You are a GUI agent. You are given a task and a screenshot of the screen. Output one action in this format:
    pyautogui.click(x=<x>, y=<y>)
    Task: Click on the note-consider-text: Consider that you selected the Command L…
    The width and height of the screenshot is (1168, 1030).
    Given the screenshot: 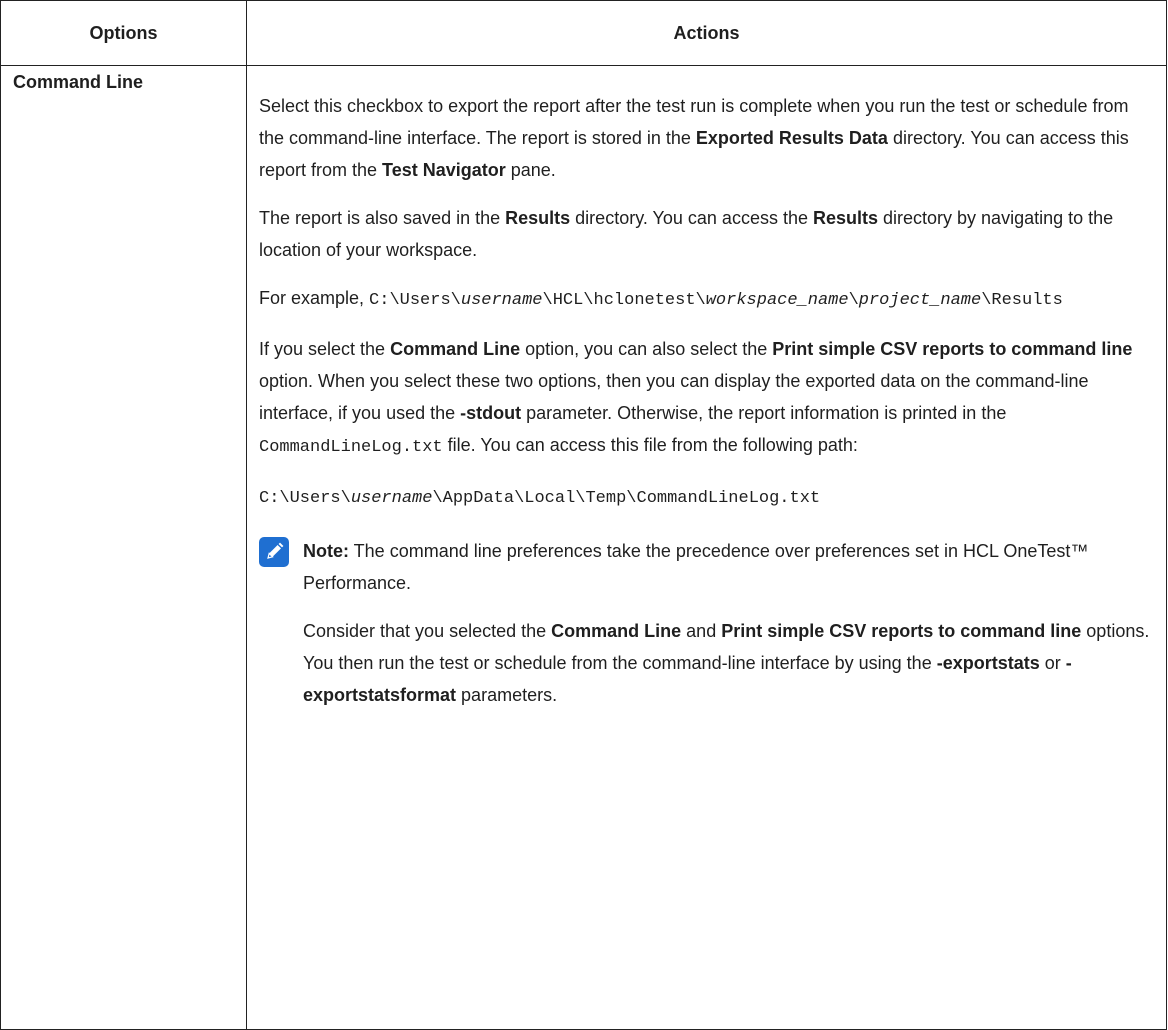 What is the action you would take?
    pyautogui.click(x=726, y=663)
    